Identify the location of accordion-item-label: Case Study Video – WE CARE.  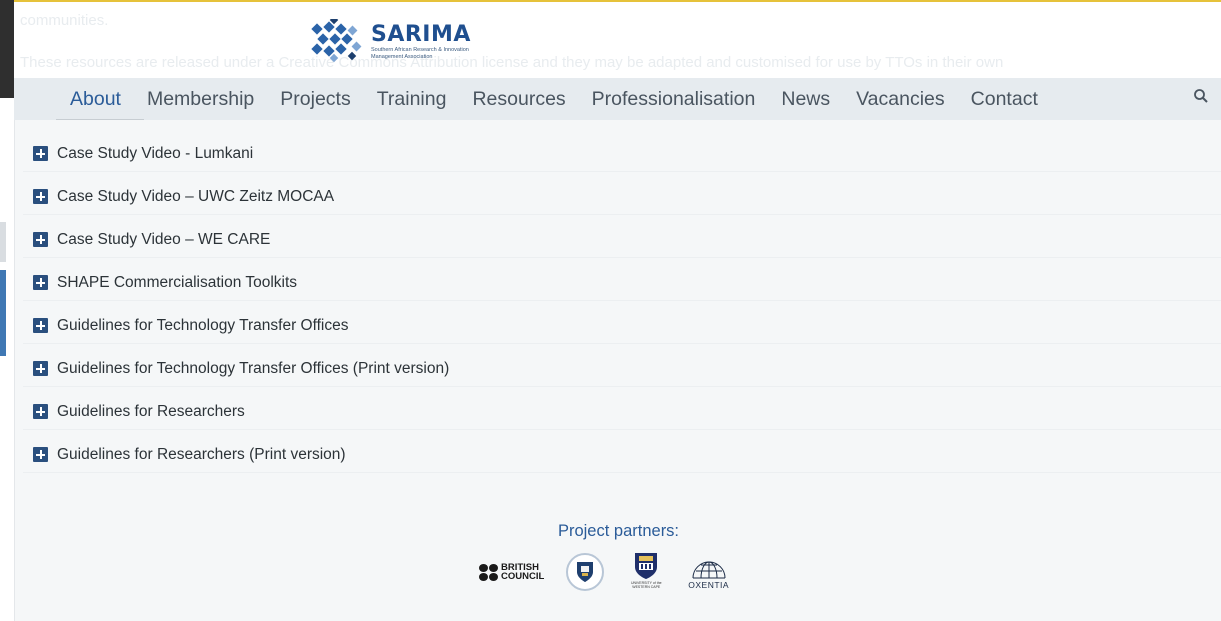
(164, 239).